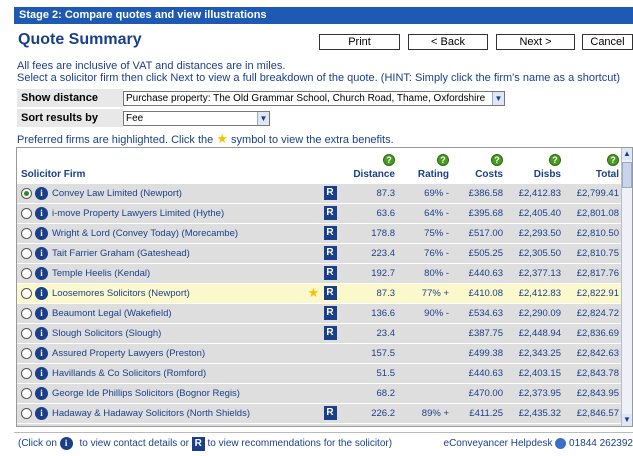  Describe the element at coordinates (626, 287) in the screenshot. I see `table-scrollbar: ▲ ▼` at that location.